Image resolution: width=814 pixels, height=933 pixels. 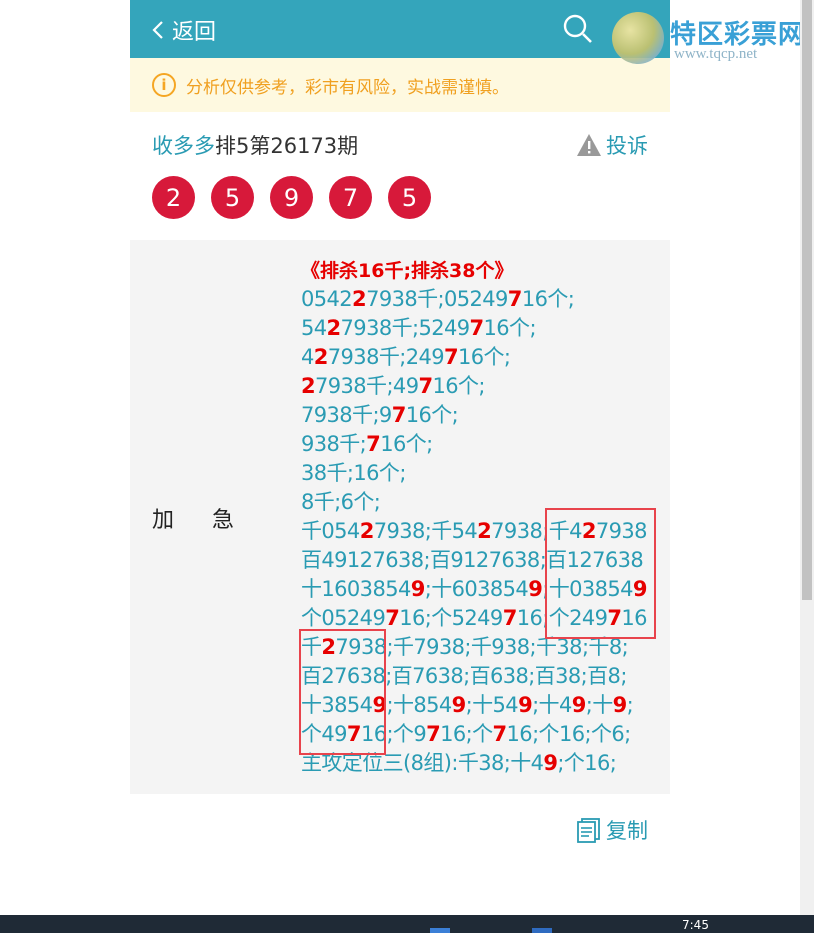 I want to click on search-button, so click(x=578, y=31).